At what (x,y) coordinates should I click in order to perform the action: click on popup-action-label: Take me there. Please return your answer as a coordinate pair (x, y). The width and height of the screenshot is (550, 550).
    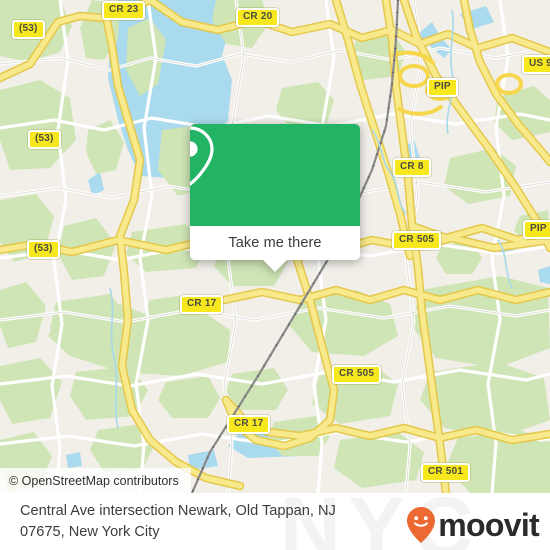
    Looking at the image, I should click on (275, 243).